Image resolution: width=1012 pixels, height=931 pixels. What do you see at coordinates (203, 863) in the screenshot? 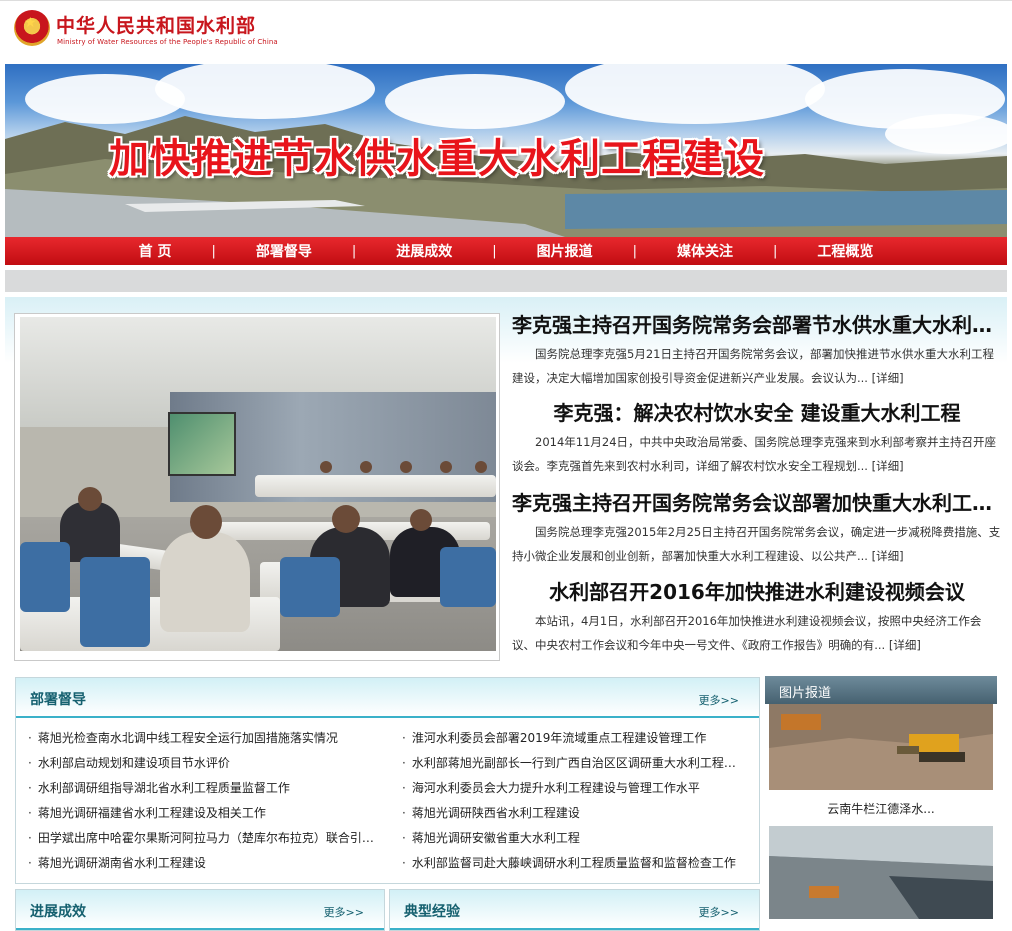
I see `list-item: · 蒋旭光调研湖南省水利工程建设` at bounding box center [203, 863].